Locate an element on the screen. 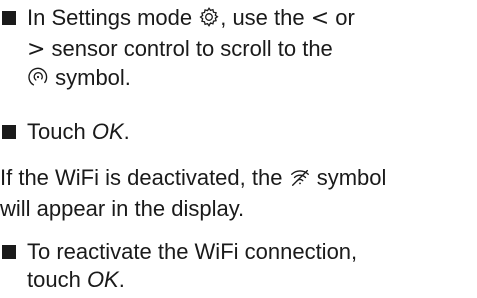 The image size is (477, 298). step1-line1-after: , use the is located at coordinates (265, 17).